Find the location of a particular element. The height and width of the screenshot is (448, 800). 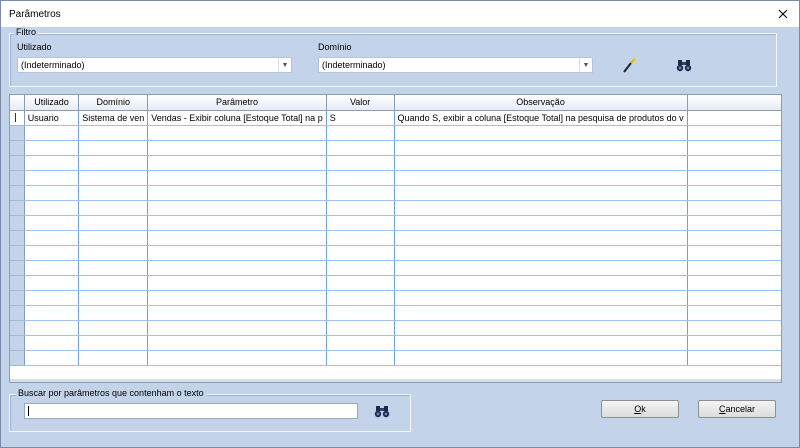

magic-wand-button is located at coordinates (629, 65).